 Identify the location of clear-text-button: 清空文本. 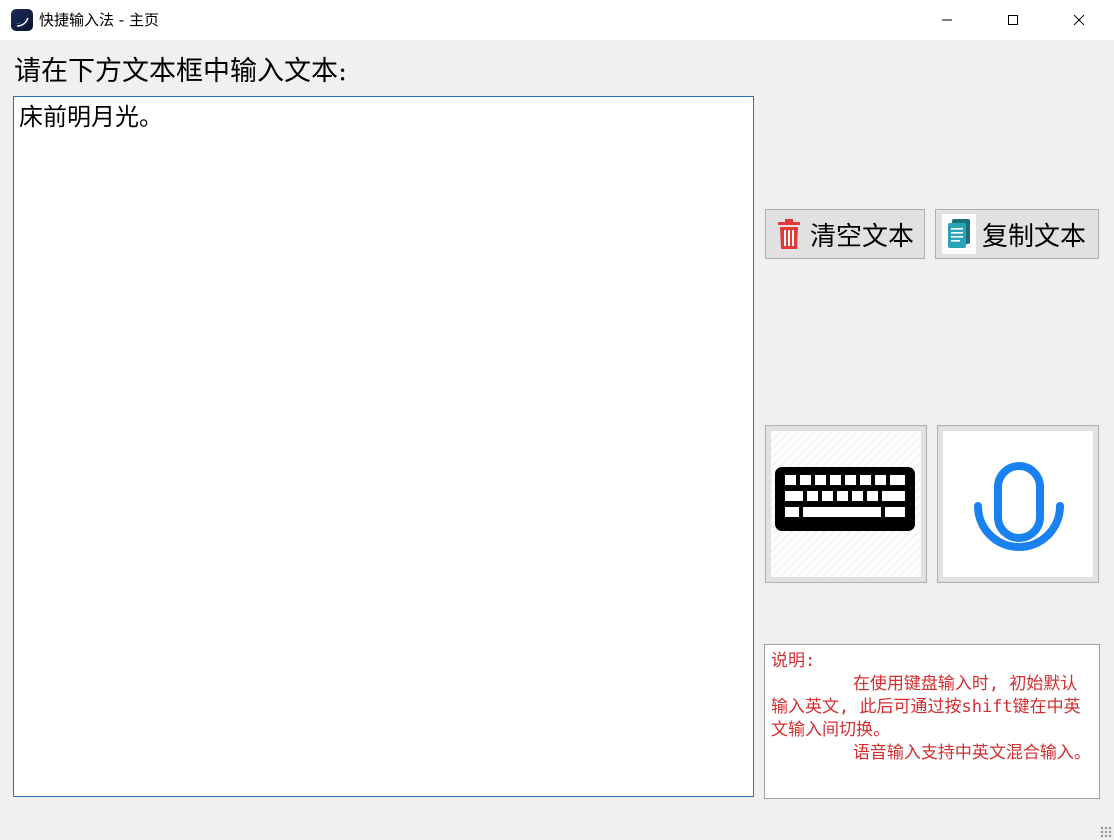
(845, 234).